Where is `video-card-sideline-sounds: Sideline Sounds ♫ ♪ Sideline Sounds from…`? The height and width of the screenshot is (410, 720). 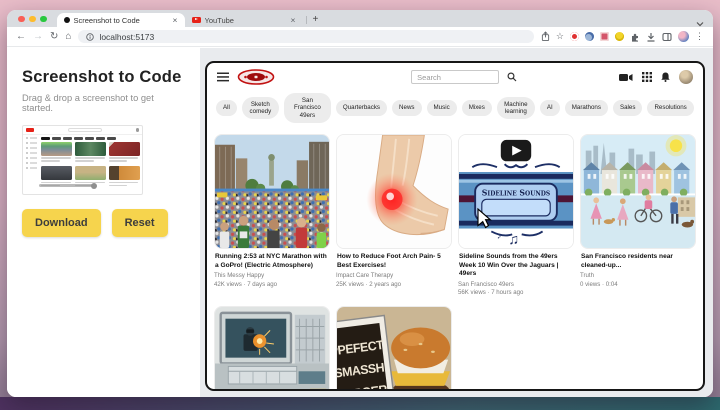
video-card-sideline-sounds: Sideline Sounds ♫ ♪ Sideline Sounds from… is located at coordinates (516, 215).